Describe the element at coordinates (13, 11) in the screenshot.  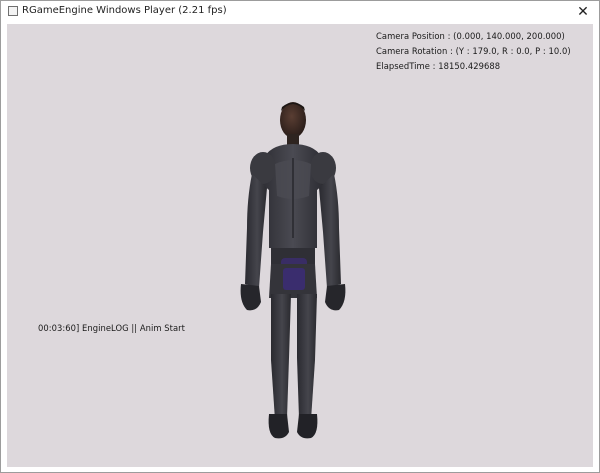
I see `app-icon` at that location.